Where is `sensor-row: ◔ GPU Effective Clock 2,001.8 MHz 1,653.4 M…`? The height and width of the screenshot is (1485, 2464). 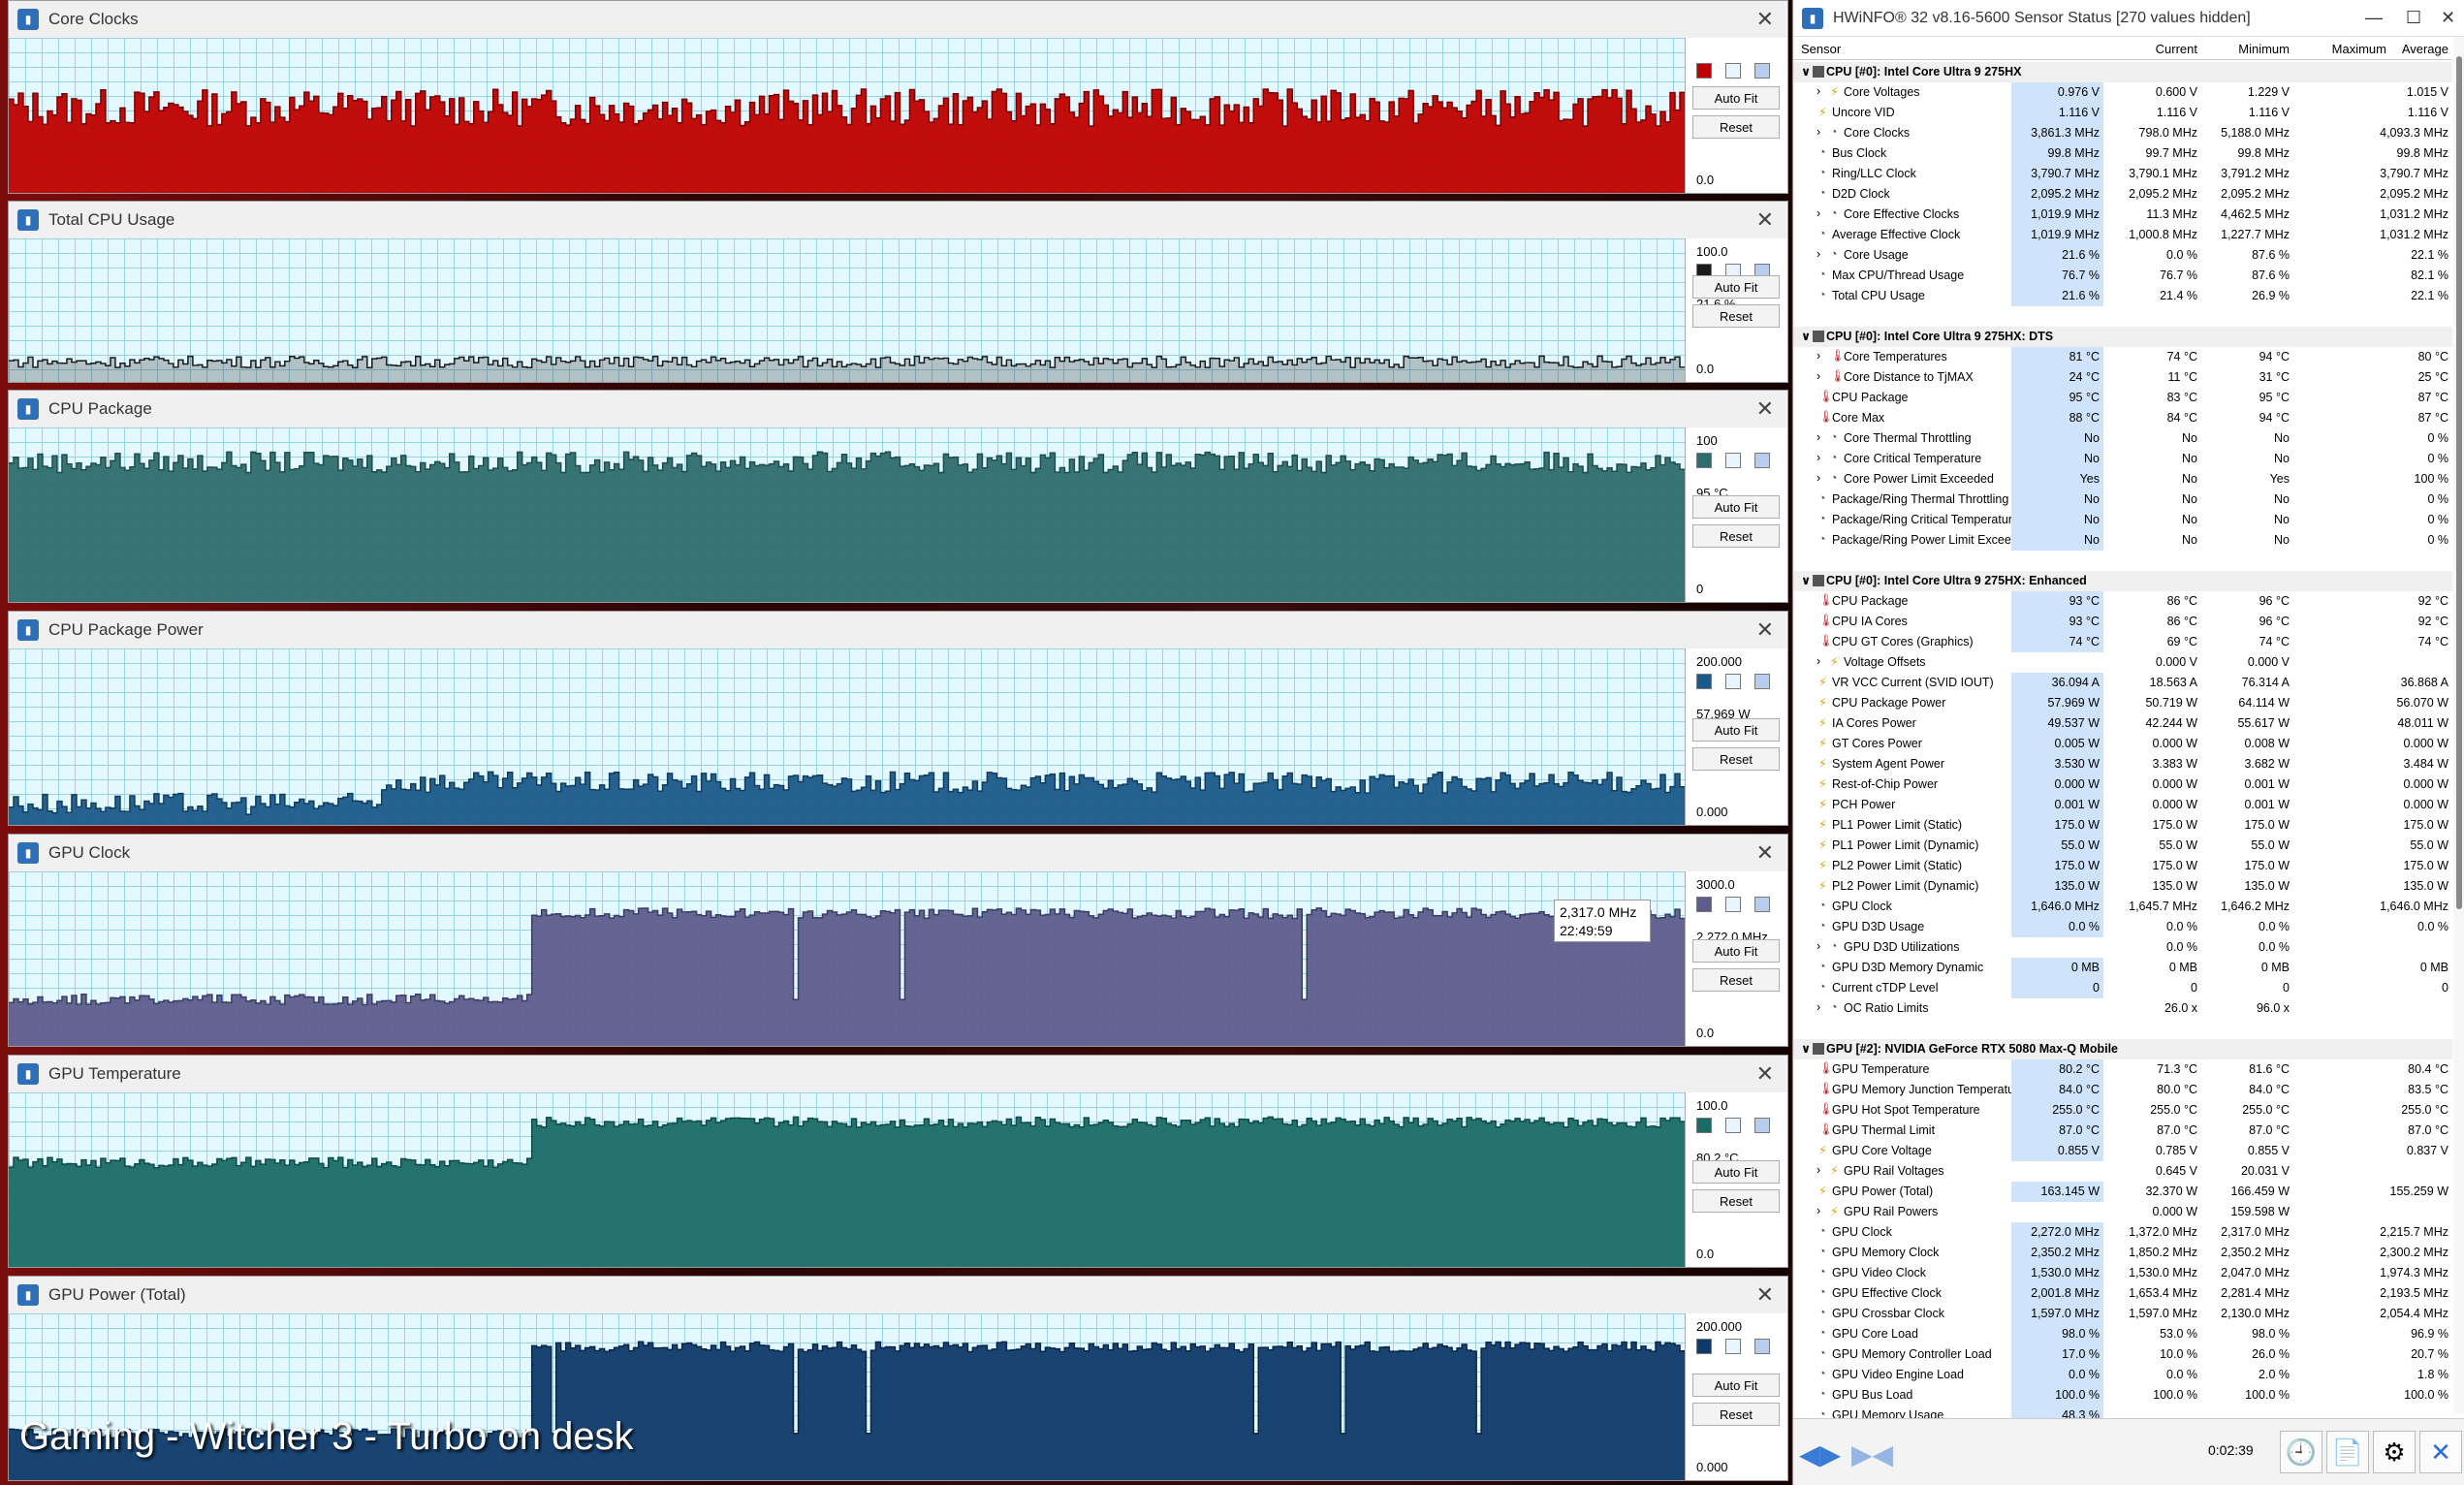
sensor-row: ◔ GPU Effective Clock 2,001.8 MHz 1,653.4 M… is located at coordinates (2122, 1293).